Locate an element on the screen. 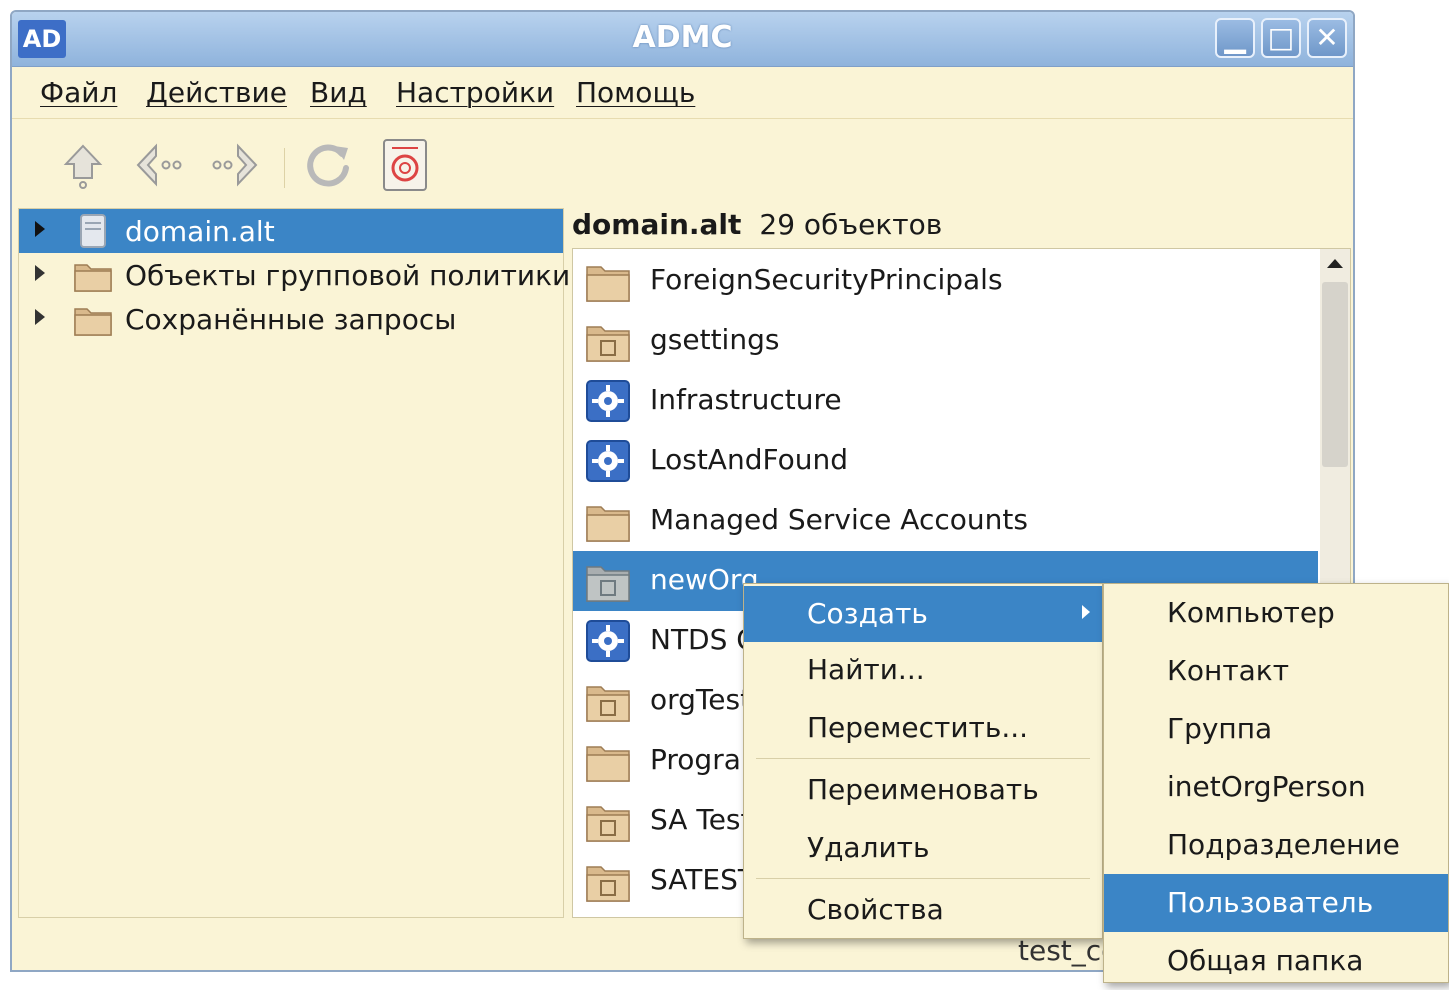 The width and height of the screenshot is (1449, 990). maximize-button: □ is located at coordinates (1281, 38).